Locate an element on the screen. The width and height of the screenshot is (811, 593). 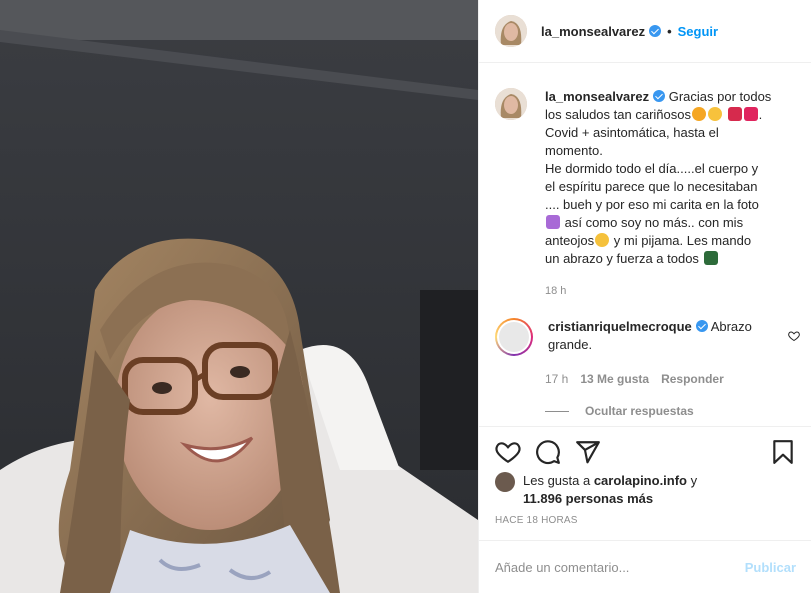
share-icon is located at coordinates (588, 452).